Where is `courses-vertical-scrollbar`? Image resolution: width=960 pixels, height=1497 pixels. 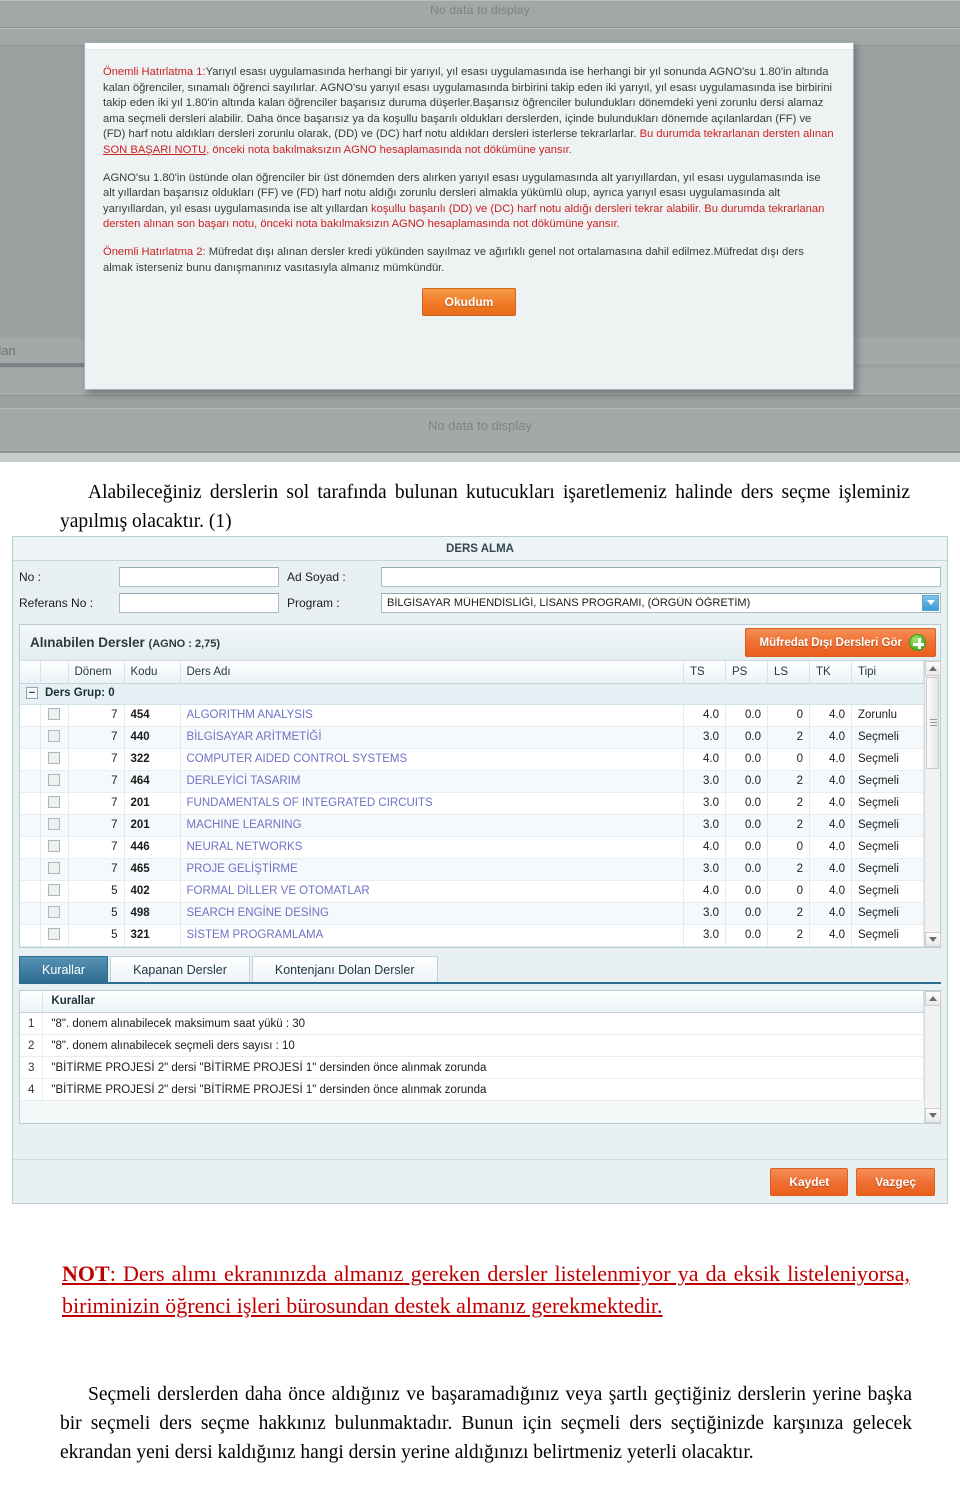
courses-vertical-scrollbar is located at coordinates (932, 804).